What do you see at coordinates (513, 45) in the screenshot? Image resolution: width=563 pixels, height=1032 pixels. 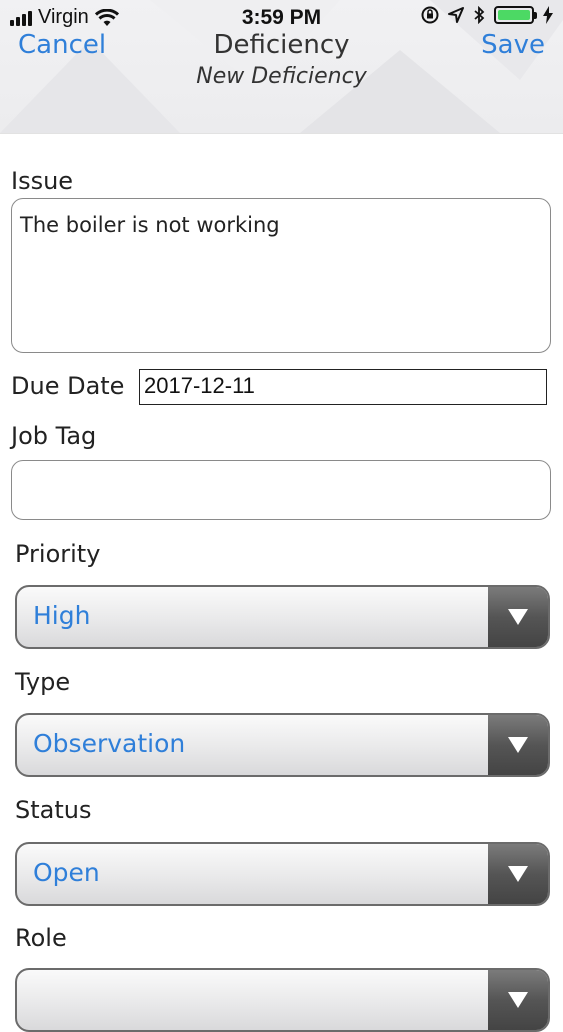 I see `save-button: Save` at bounding box center [513, 45].